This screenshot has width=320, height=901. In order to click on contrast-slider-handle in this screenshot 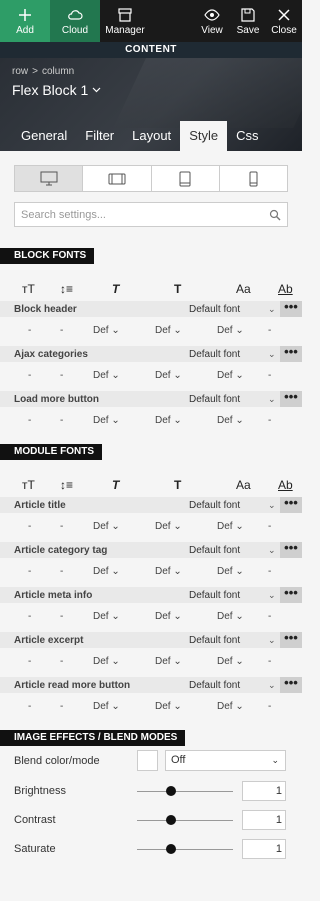, I will do `click(171, 820)`.